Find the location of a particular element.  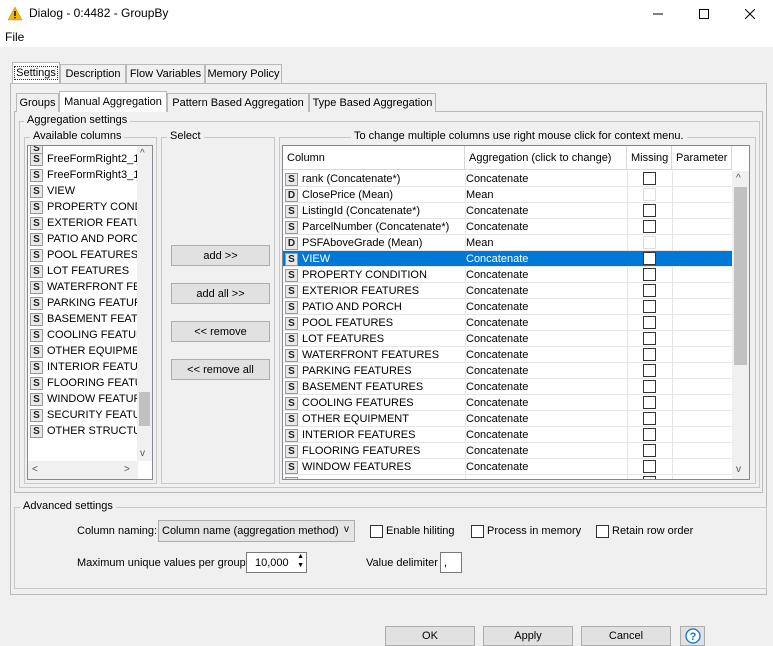

table-row: Srank (Concatenate*) Concatenate is located at coordinates (507, 179).